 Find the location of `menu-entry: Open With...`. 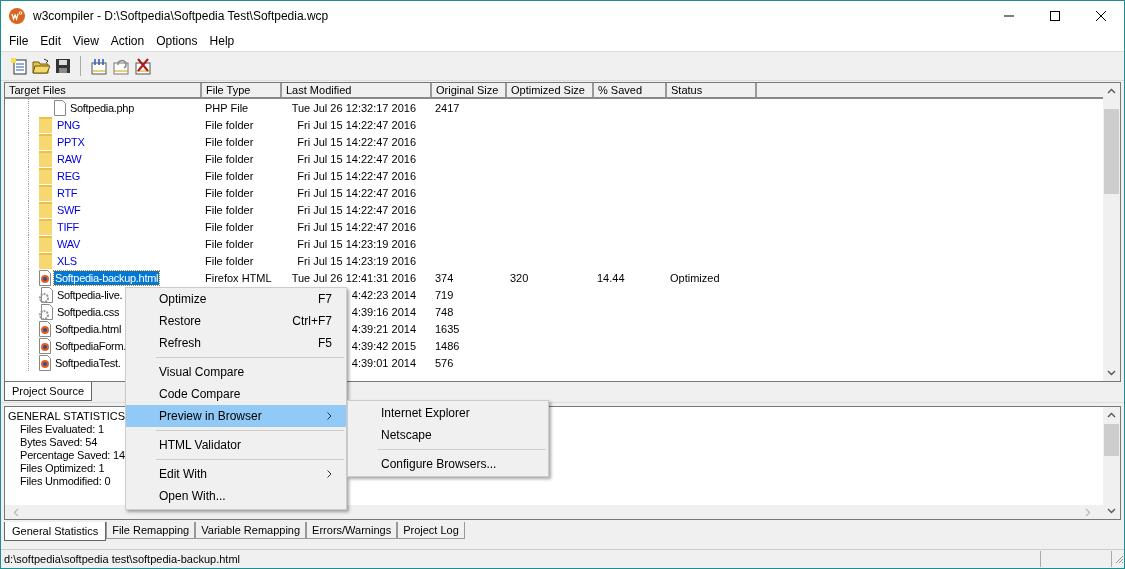

menu-entry: Open With... is located at coordinates (236, 496).